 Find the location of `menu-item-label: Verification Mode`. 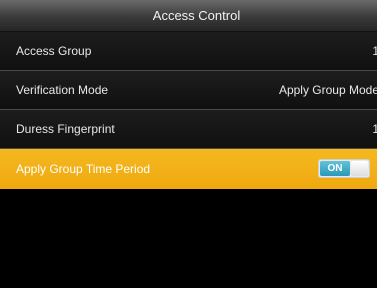

menu-item-label: Verification Mode is located at coordinates (62, 90).